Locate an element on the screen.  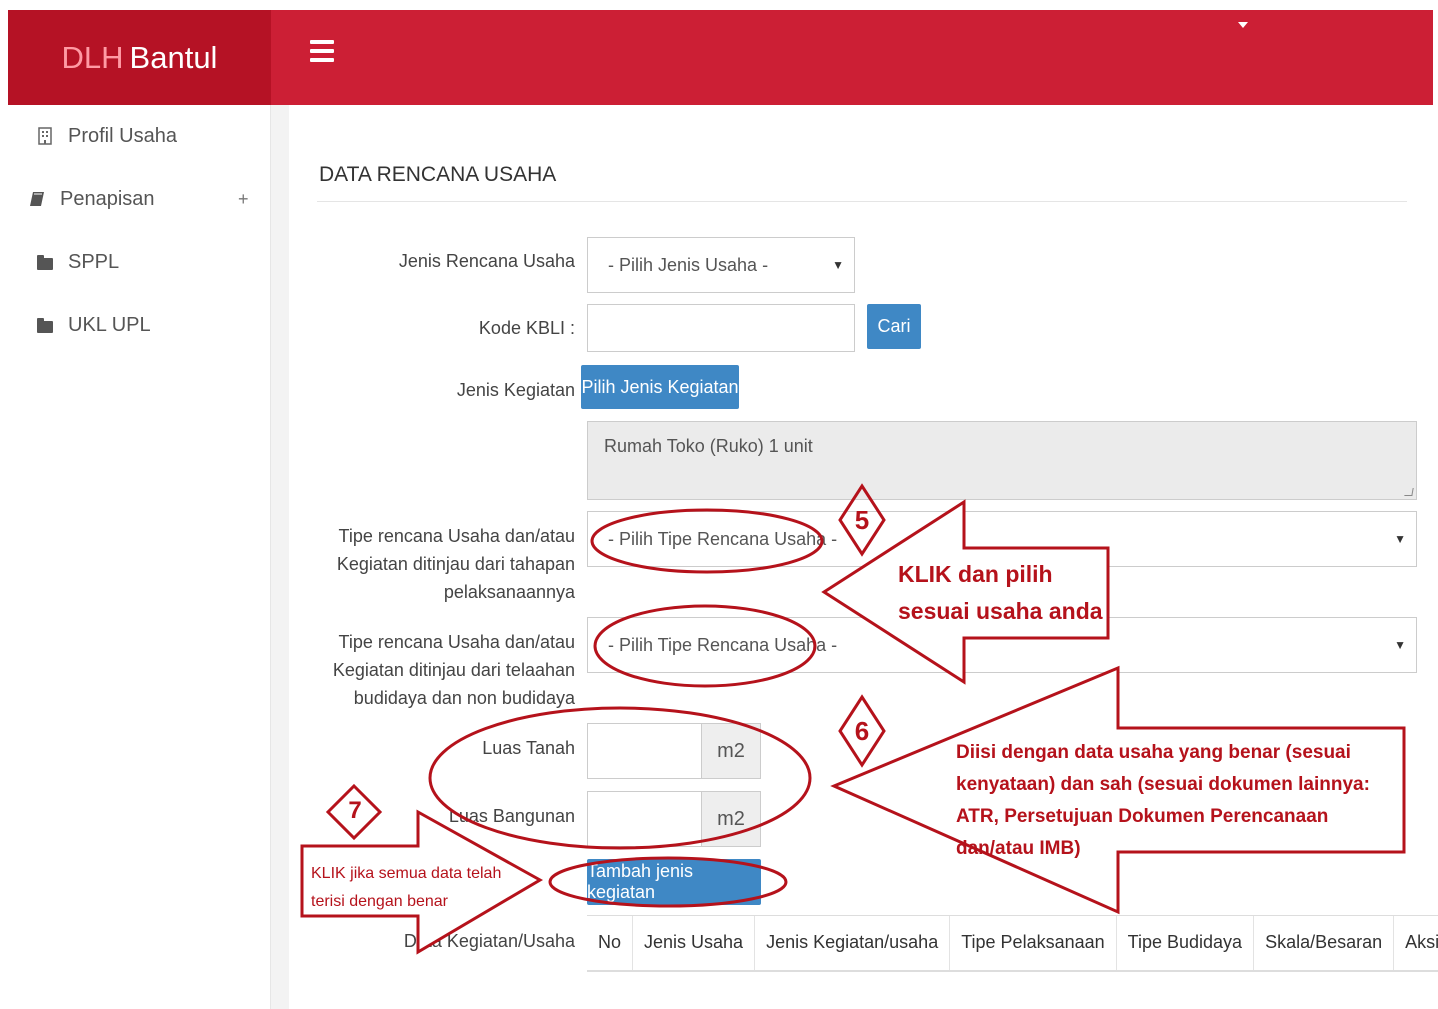
kode-kbli-label: Kode KBLI : is located at coordinates (526, 328).